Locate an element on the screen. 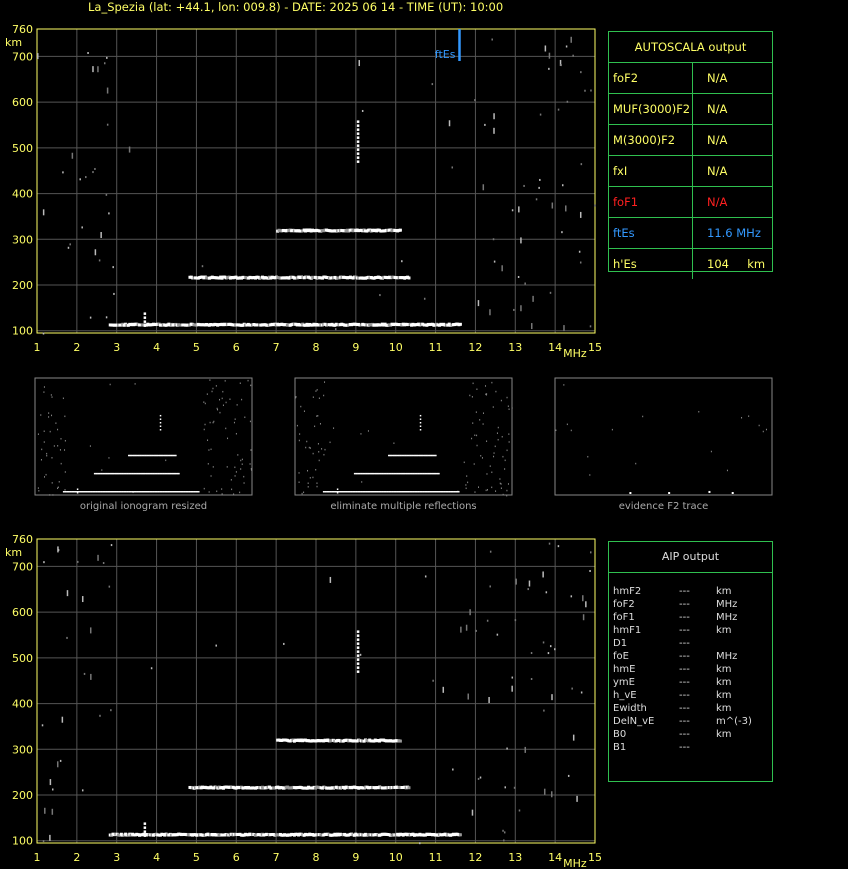 The height and width of the screenshot is (869, 848). caption-evidence: evidence F2 trace is located at coordinates (663, 506).